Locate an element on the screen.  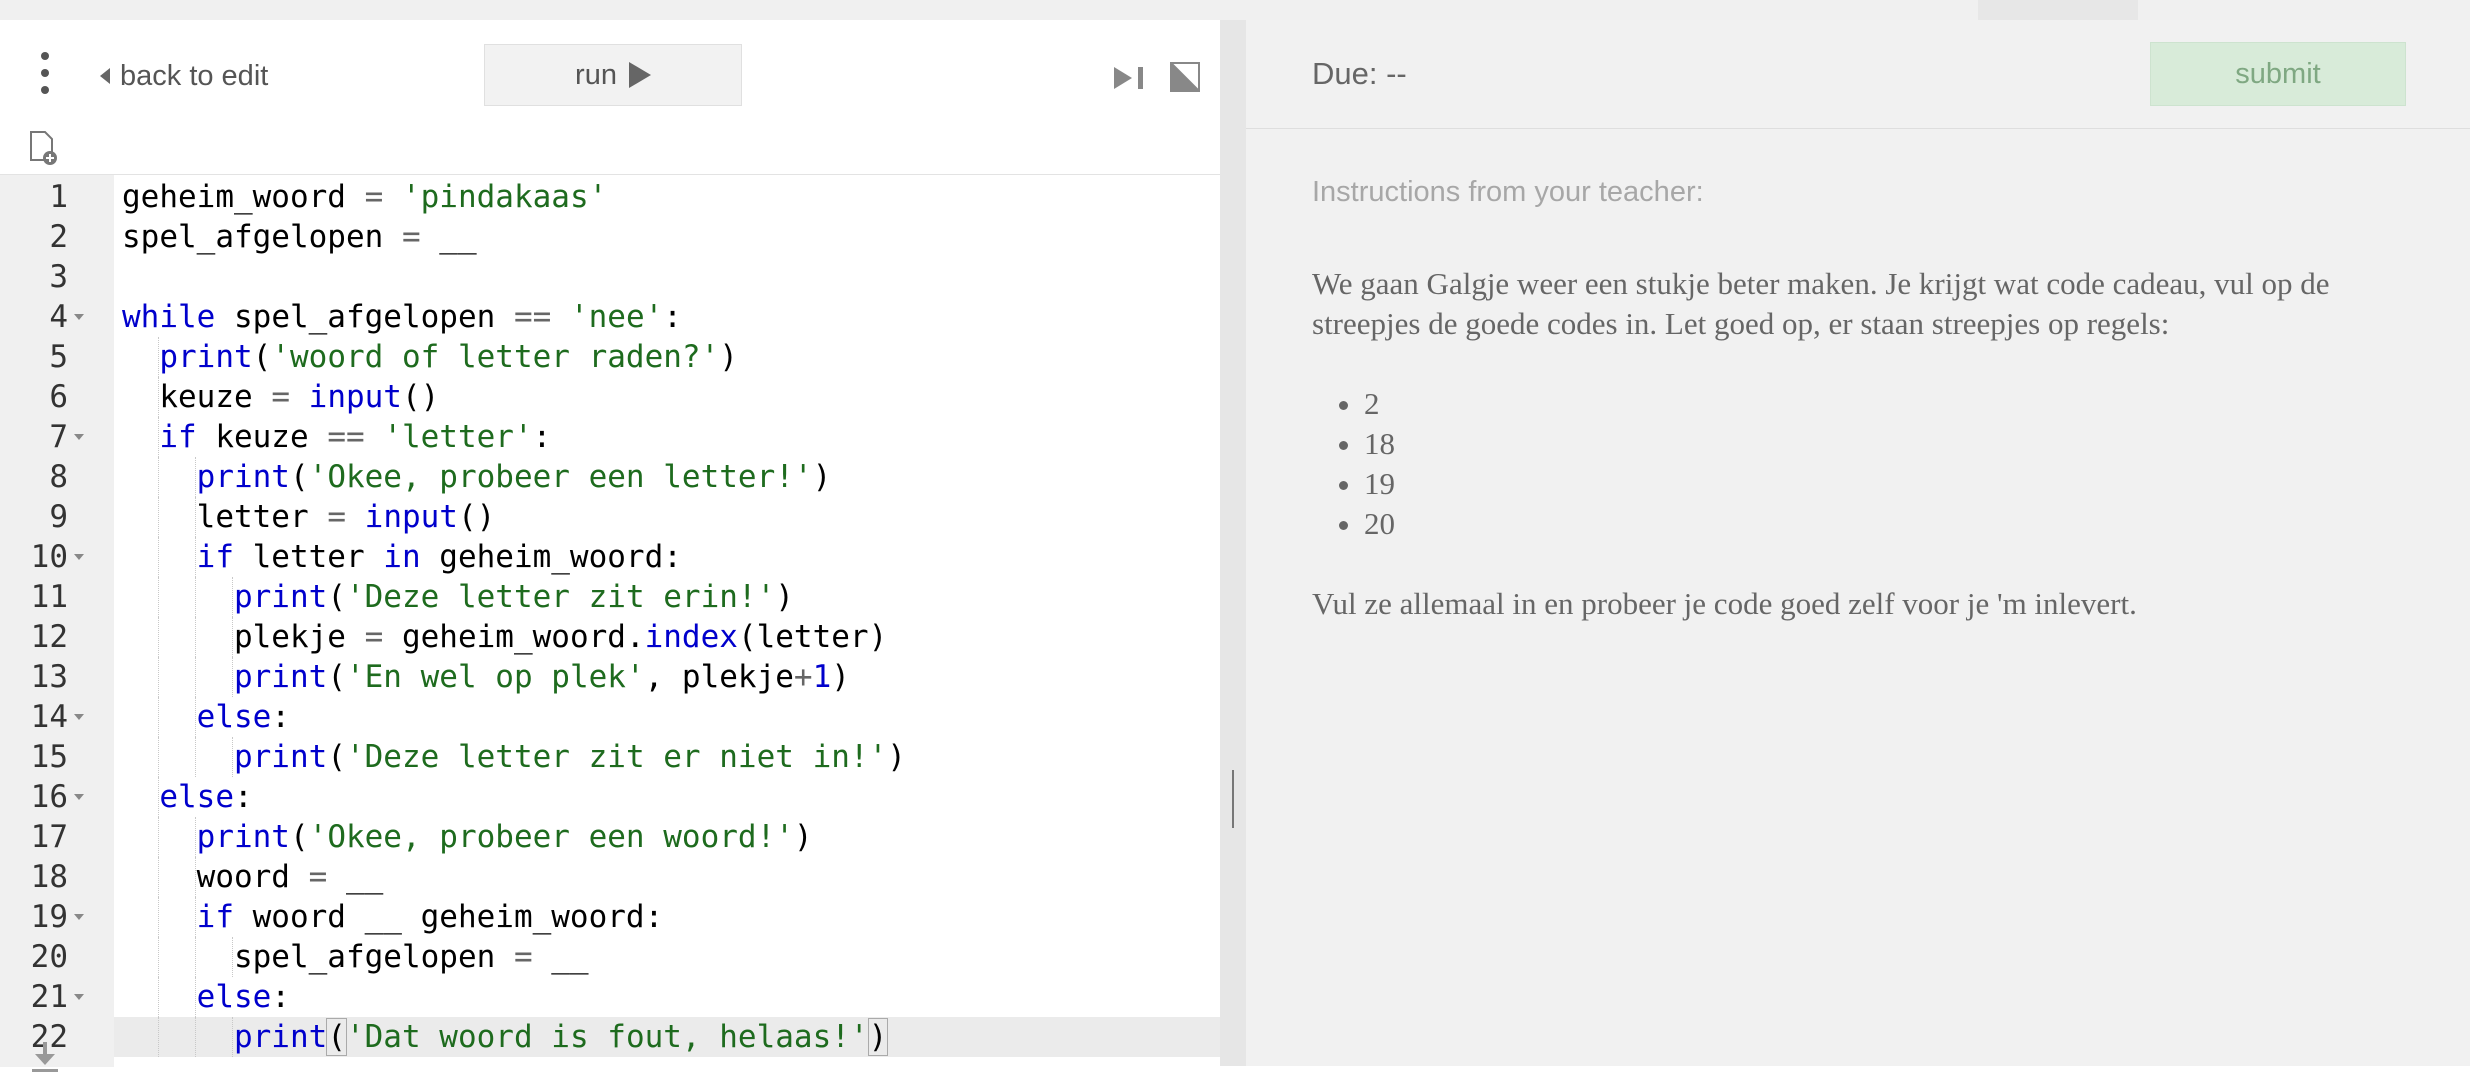
line-number: 17 is located at coordinates (49, 837).